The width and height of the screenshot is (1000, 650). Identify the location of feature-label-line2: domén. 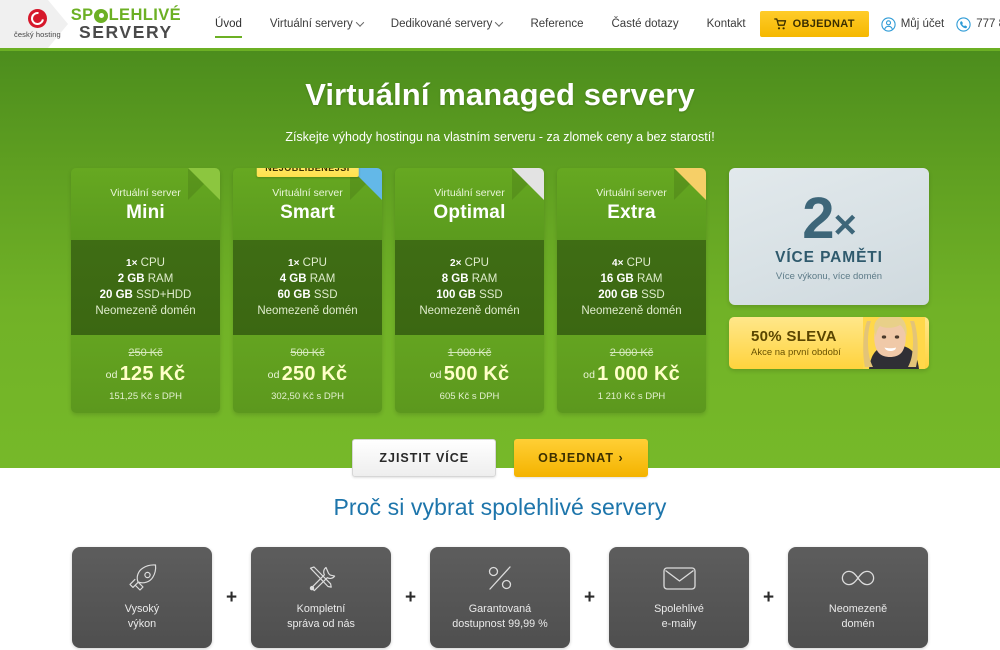
(858, 624).